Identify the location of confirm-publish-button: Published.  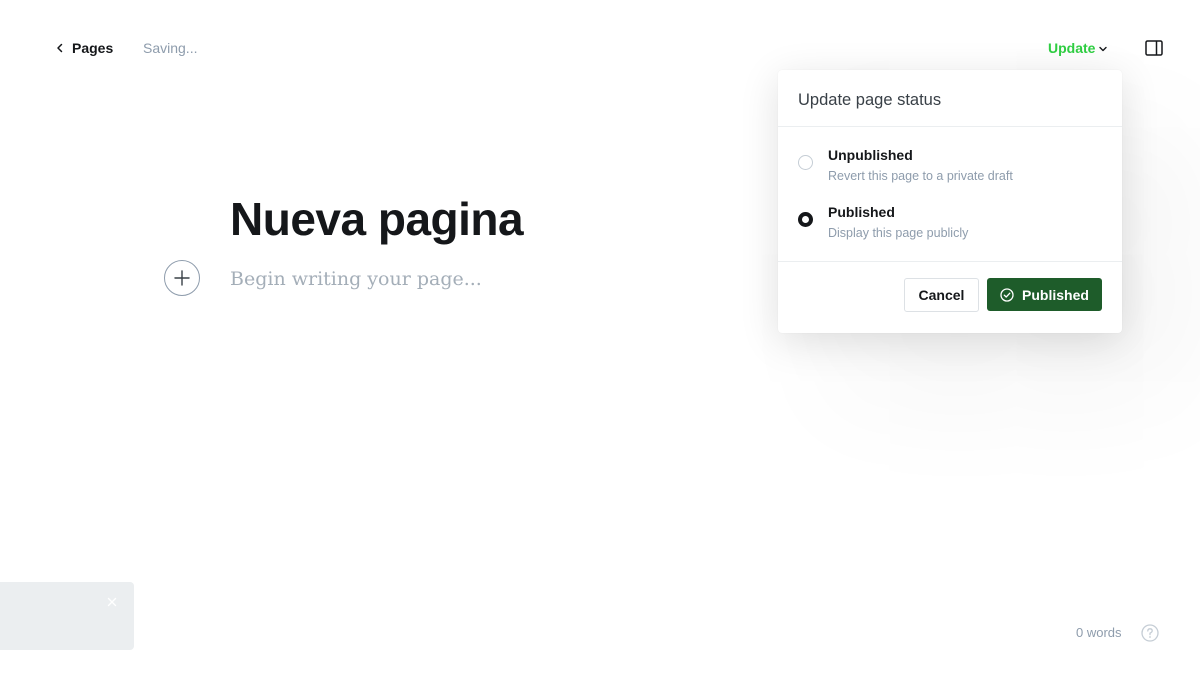
(1044, 294).